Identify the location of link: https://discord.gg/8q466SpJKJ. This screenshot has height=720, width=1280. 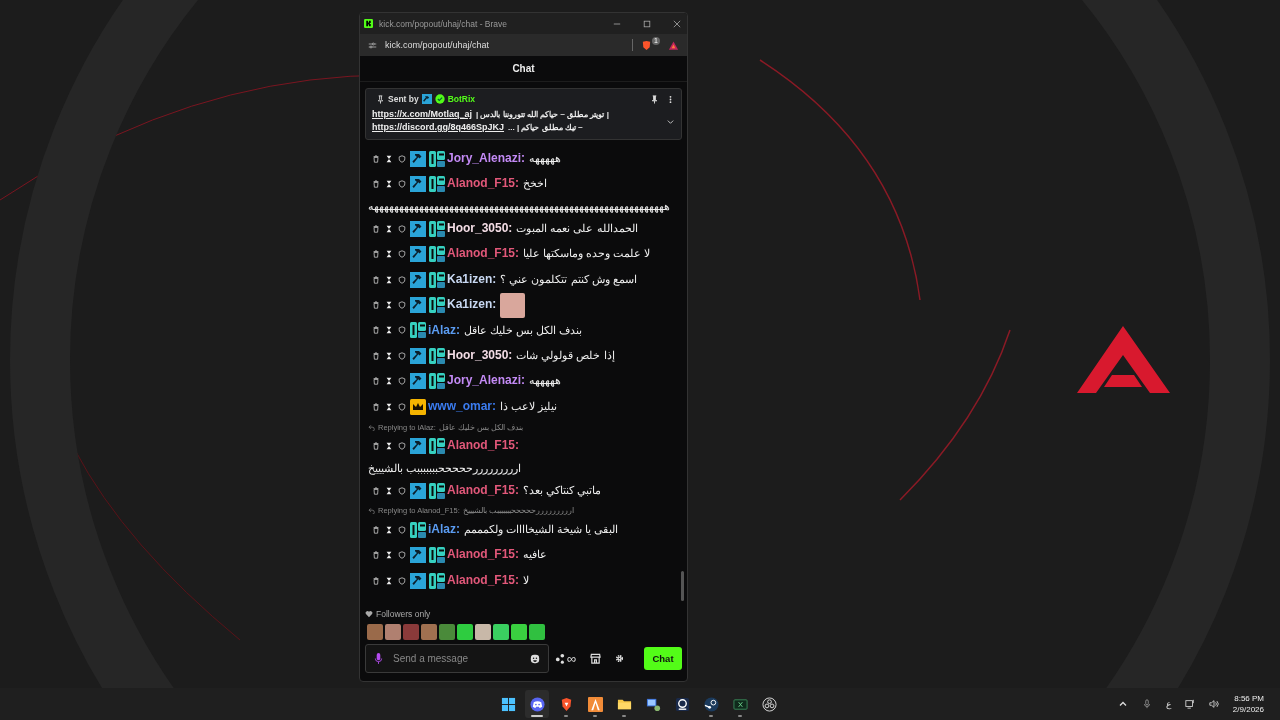
(438, 127).